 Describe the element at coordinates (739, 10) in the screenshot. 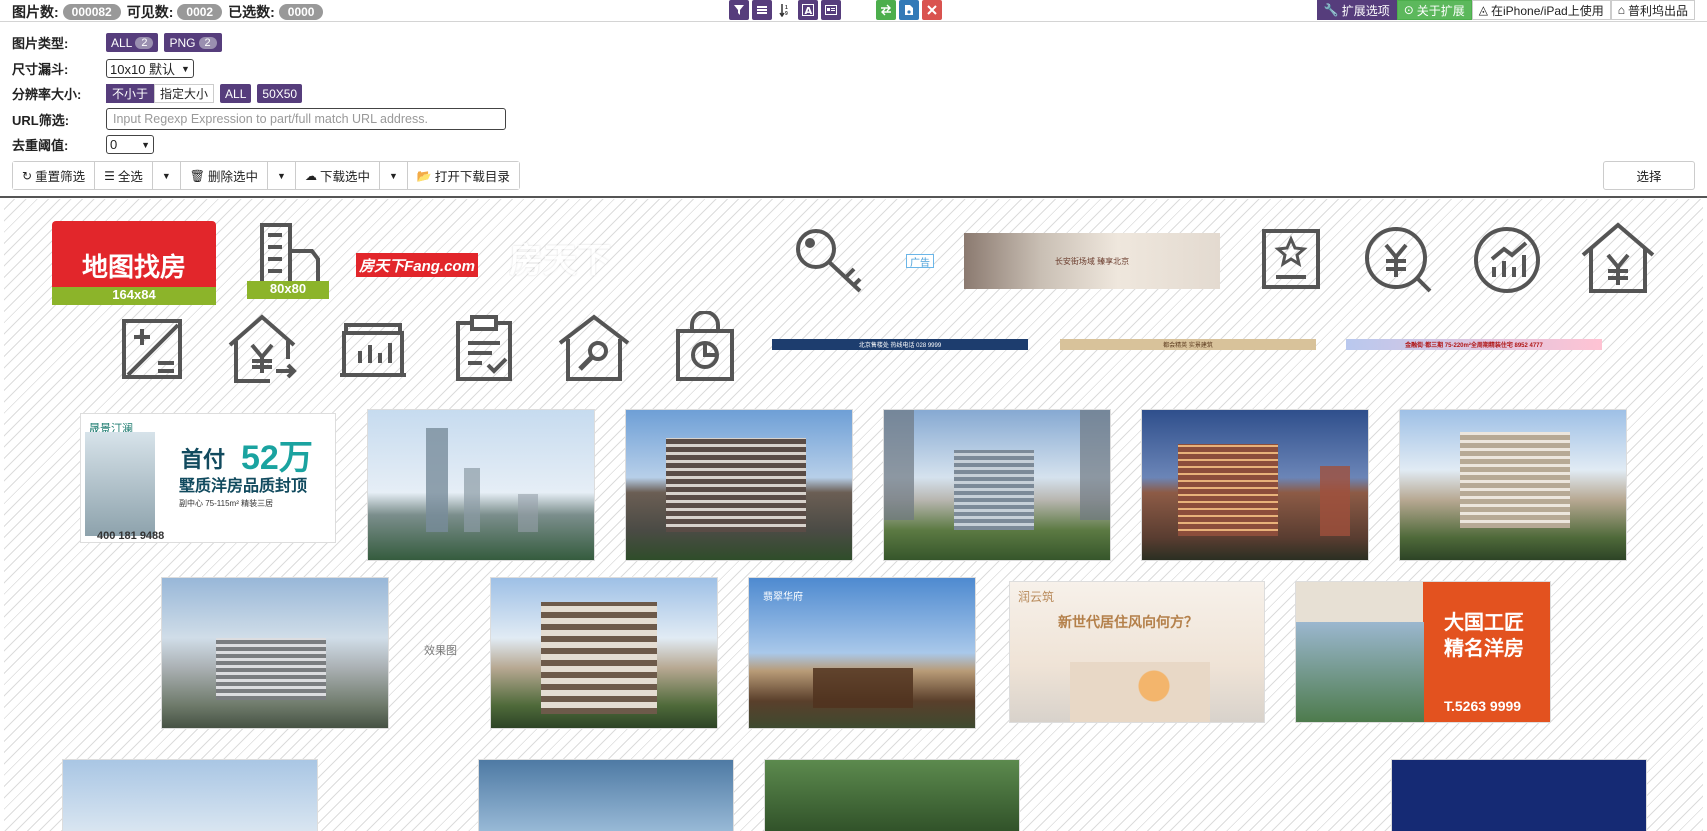

I see `filter-icon` at that location.